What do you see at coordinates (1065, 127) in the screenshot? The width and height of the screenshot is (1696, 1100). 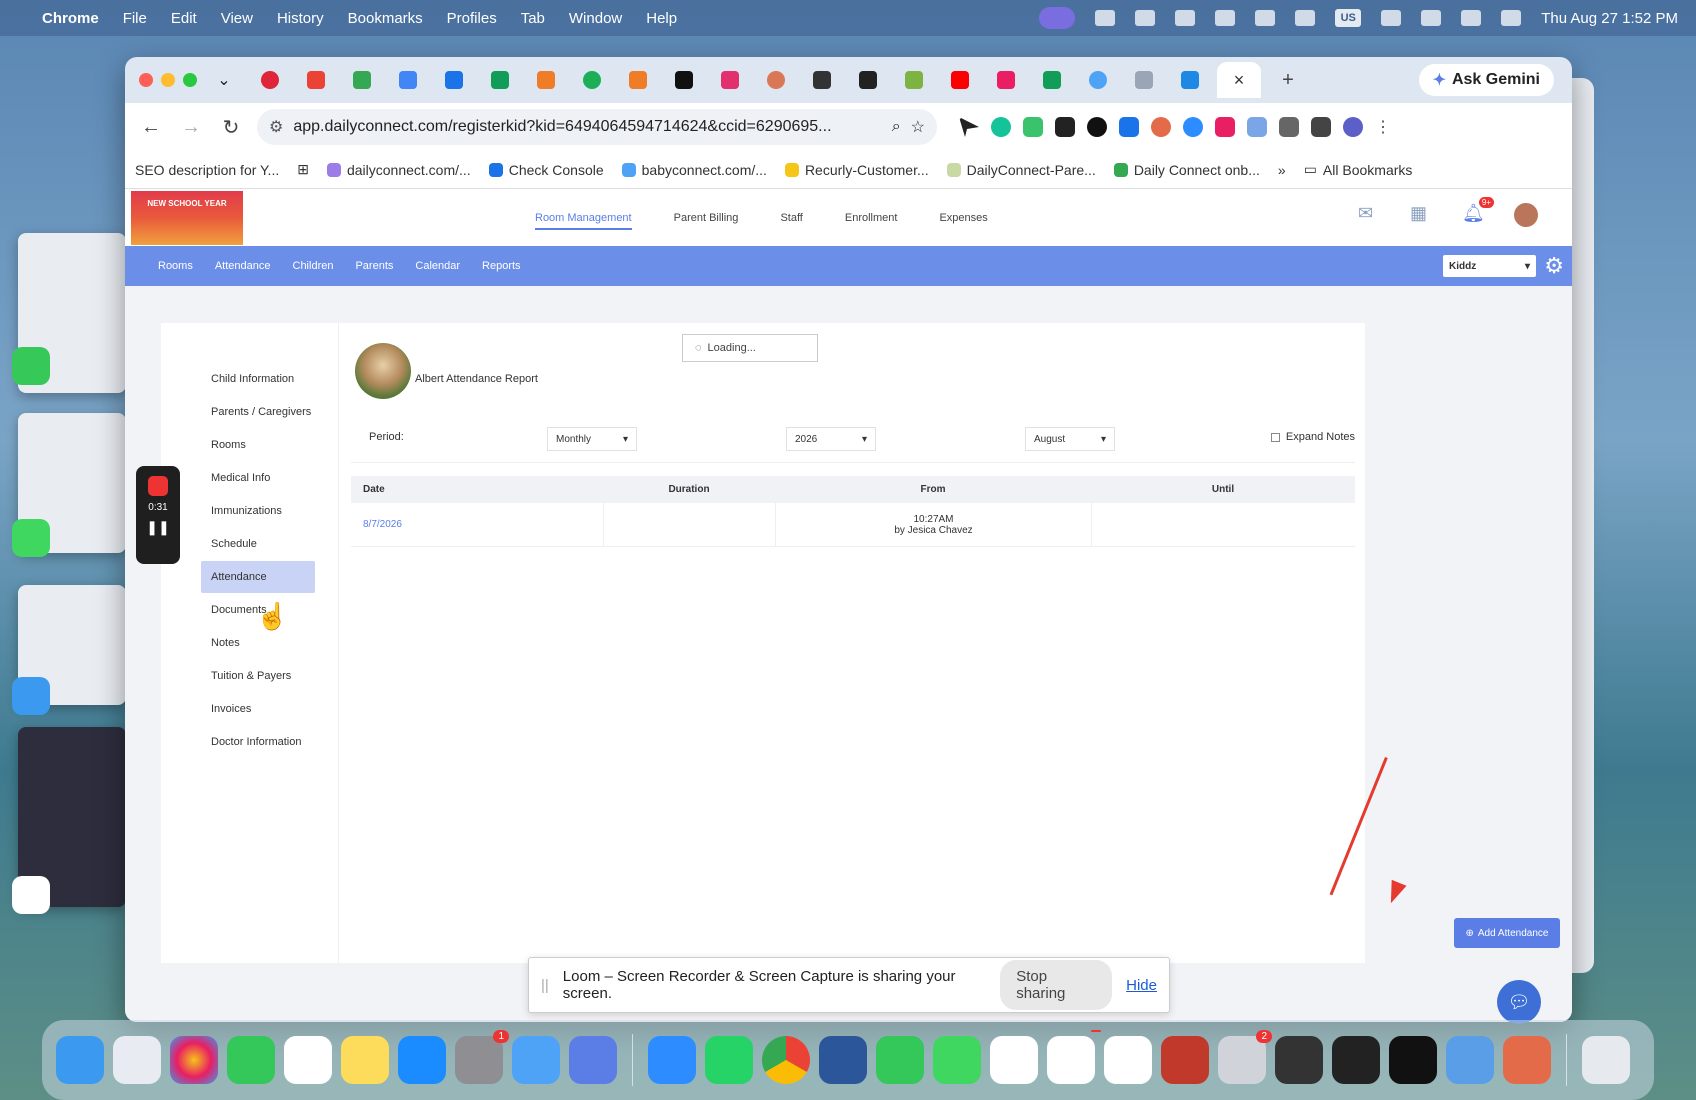 I see `semrush-extension-icon` at bounding box center [1065, 127].